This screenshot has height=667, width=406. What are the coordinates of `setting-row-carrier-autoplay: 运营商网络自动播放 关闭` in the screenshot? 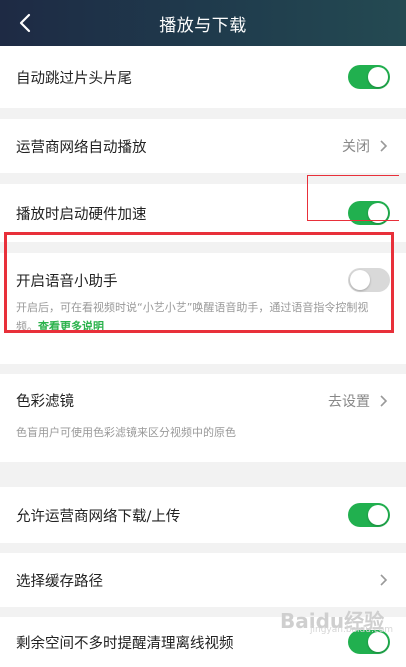 It's located at (203, 146).